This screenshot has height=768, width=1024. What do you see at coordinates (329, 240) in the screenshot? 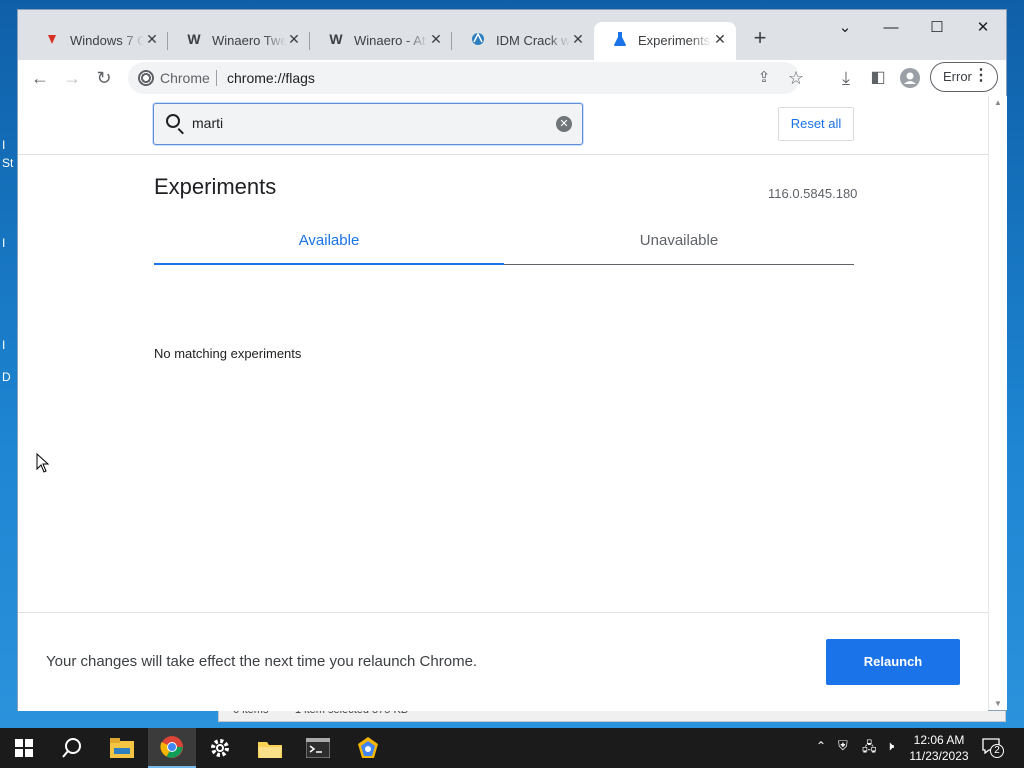
I see `tab-available: Available` at bounding box center [329, 240].